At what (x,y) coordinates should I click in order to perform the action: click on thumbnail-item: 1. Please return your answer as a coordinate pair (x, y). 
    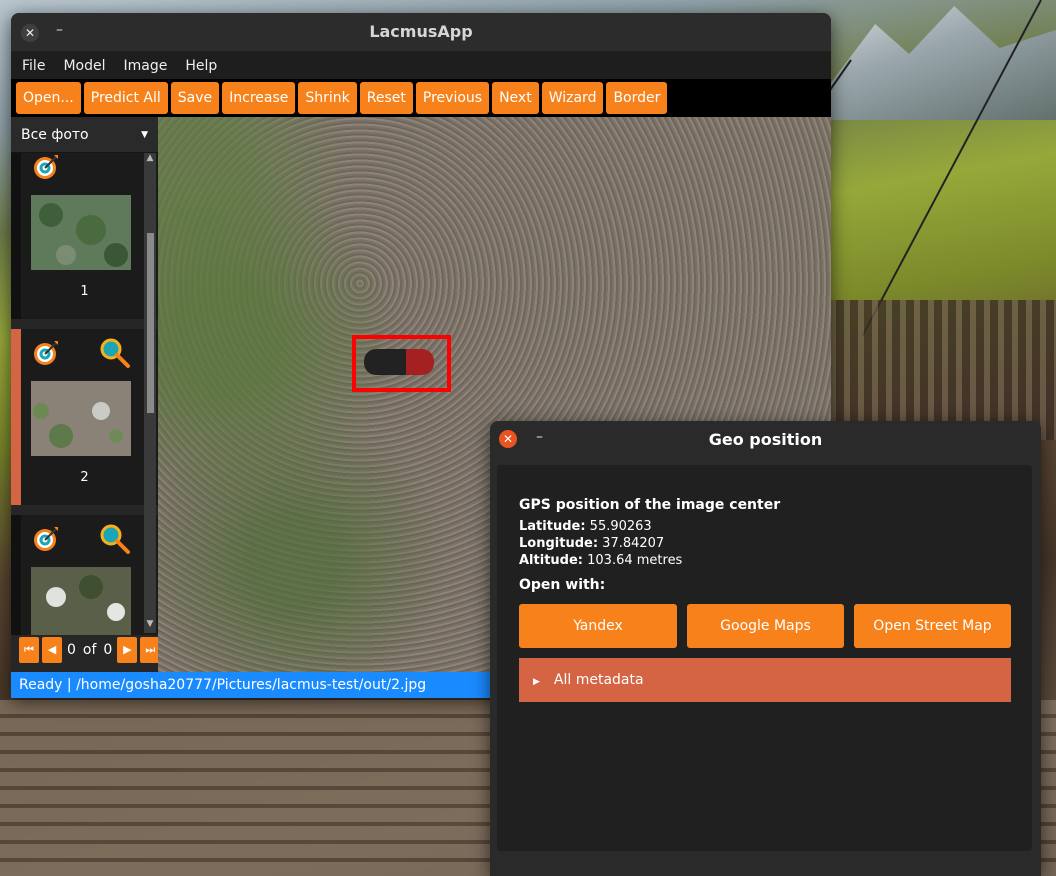
    Looking at the image, I should click on (84, 236).